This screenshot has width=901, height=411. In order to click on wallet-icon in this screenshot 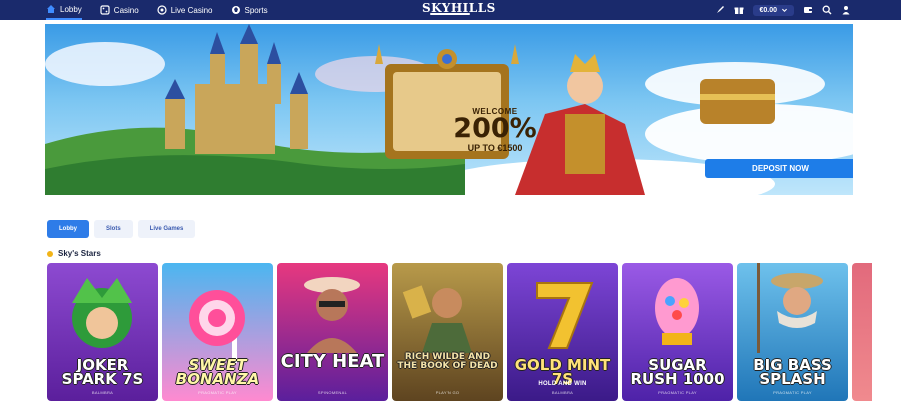, I will do `click(808, 10)`.